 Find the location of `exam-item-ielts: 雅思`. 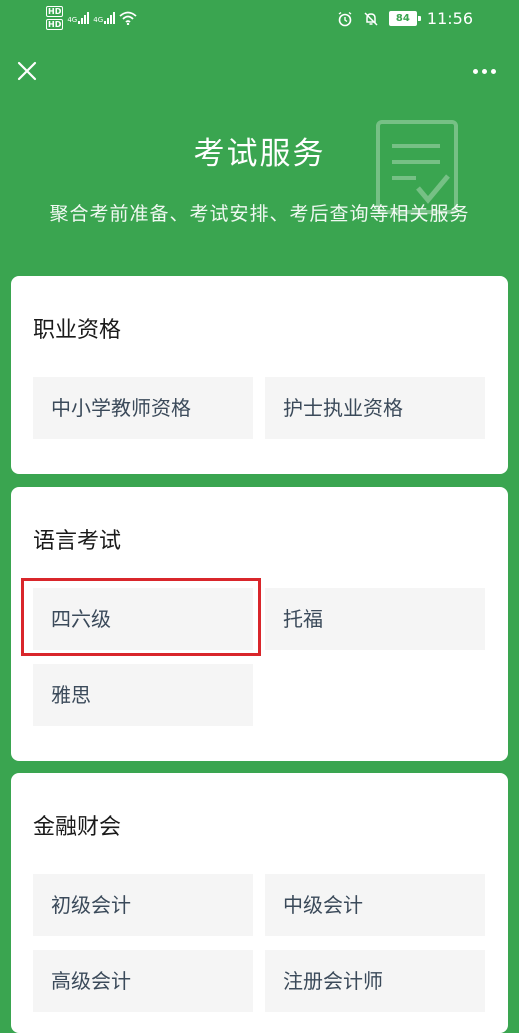

exam-item-ielts: 雅思 is located at coordinates (143, 695).